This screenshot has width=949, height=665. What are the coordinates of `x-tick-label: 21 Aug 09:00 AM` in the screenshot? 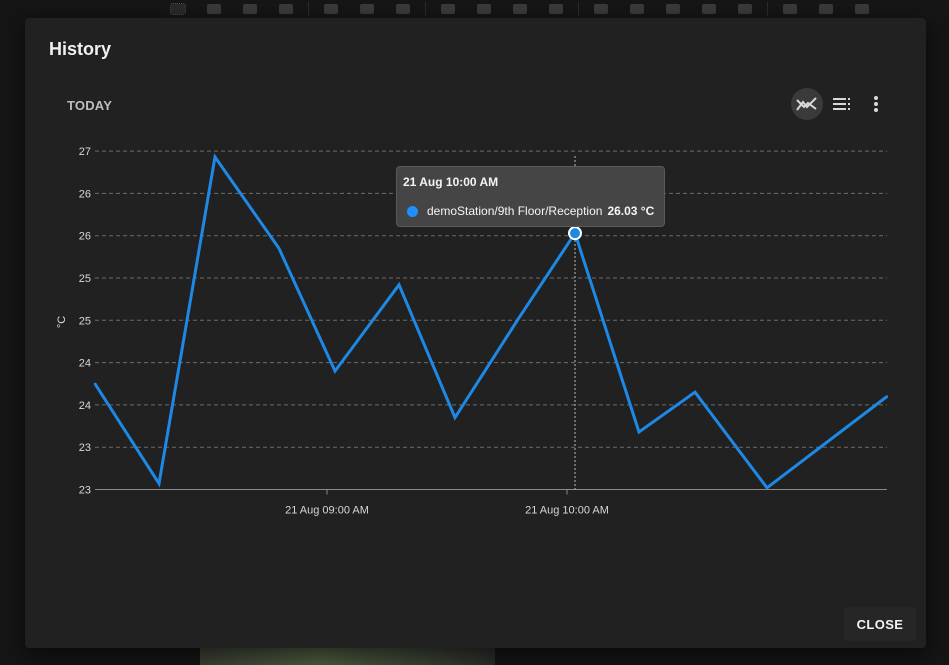 It's located at (327, 511).